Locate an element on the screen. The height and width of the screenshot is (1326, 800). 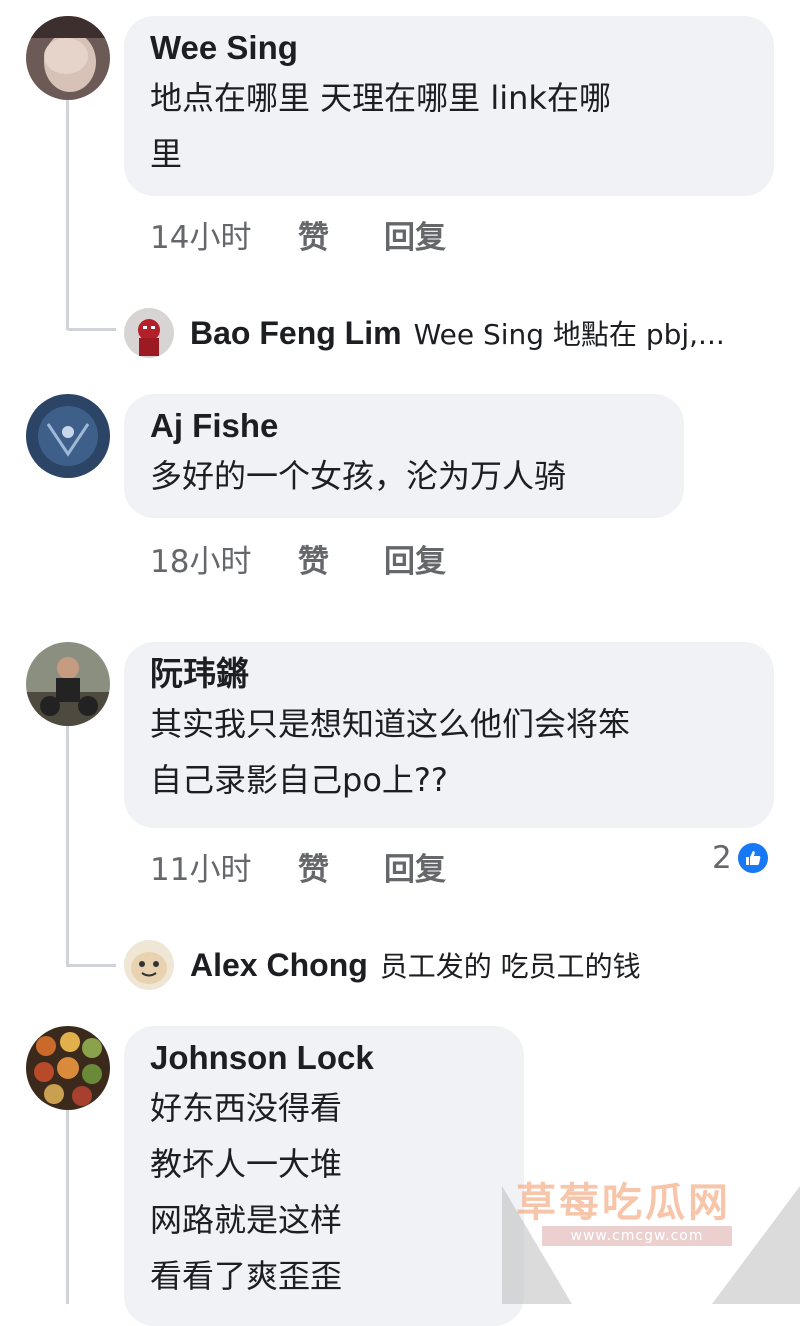
comment-time: 14小时 is located at coordinates (224, 234).